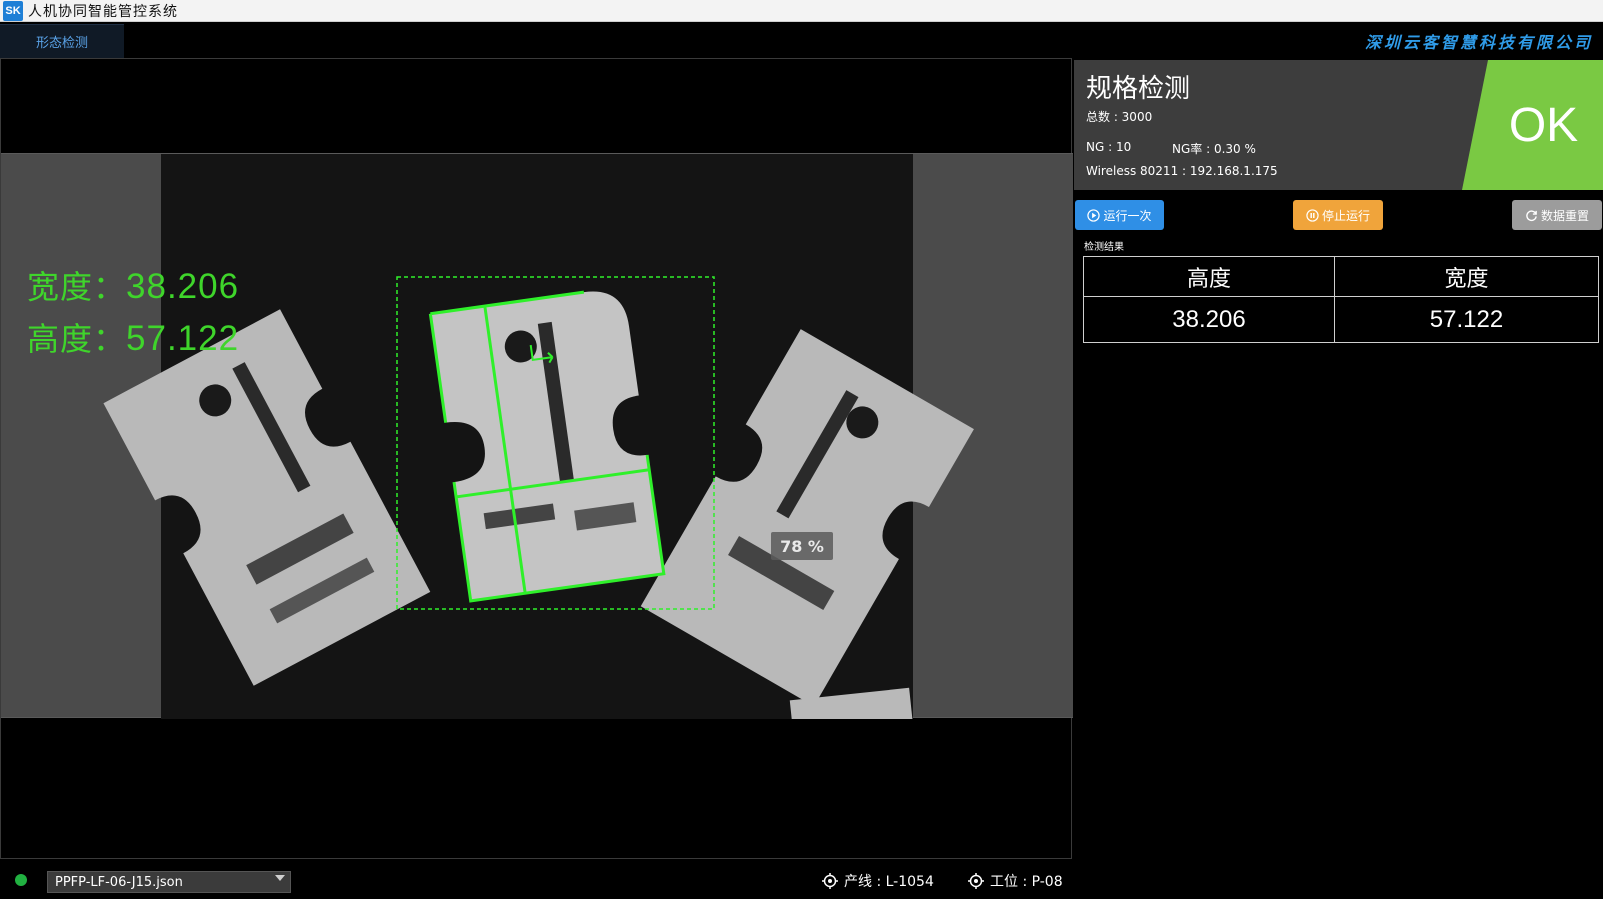 Image resolution: width=1603 pixels, height=899 pixels. I want to click on run-once-button: 运行一次, so click(1119, 215).